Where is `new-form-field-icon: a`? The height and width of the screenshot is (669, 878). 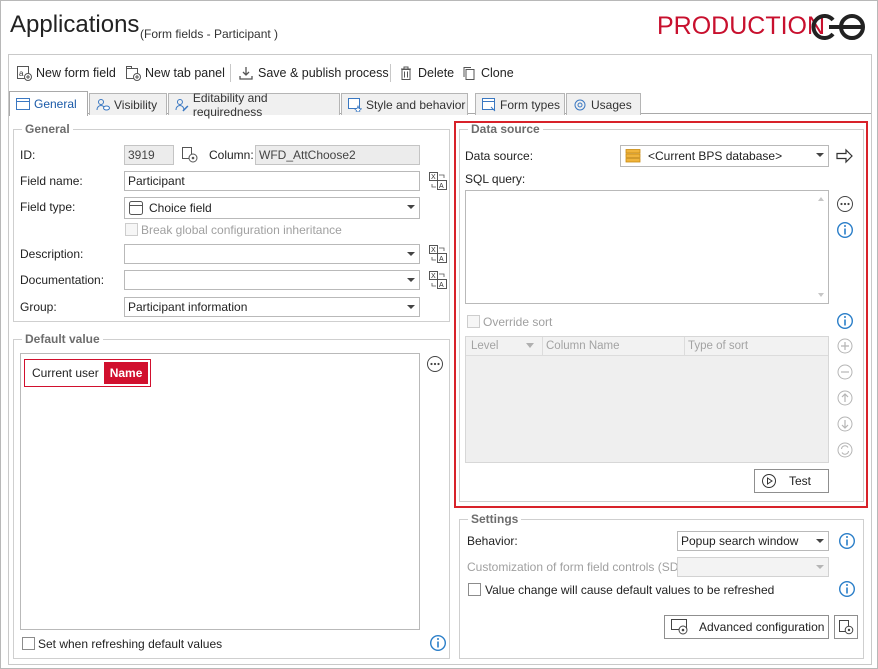 new-form-field-icon: a is located at coordinates (24, 73).